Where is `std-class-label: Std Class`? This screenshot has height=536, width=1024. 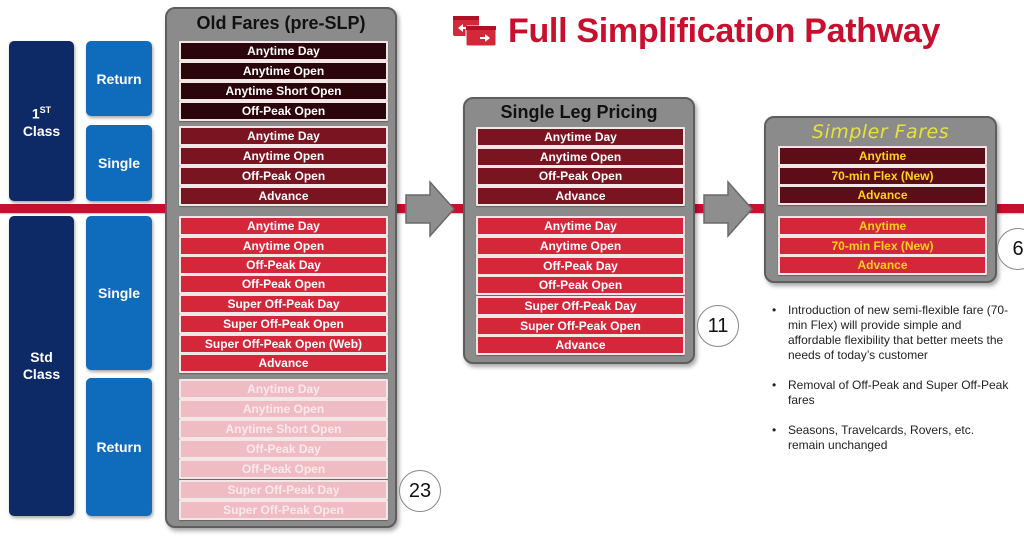 std-class-label: Std Class is located at coordinates (41, 366).